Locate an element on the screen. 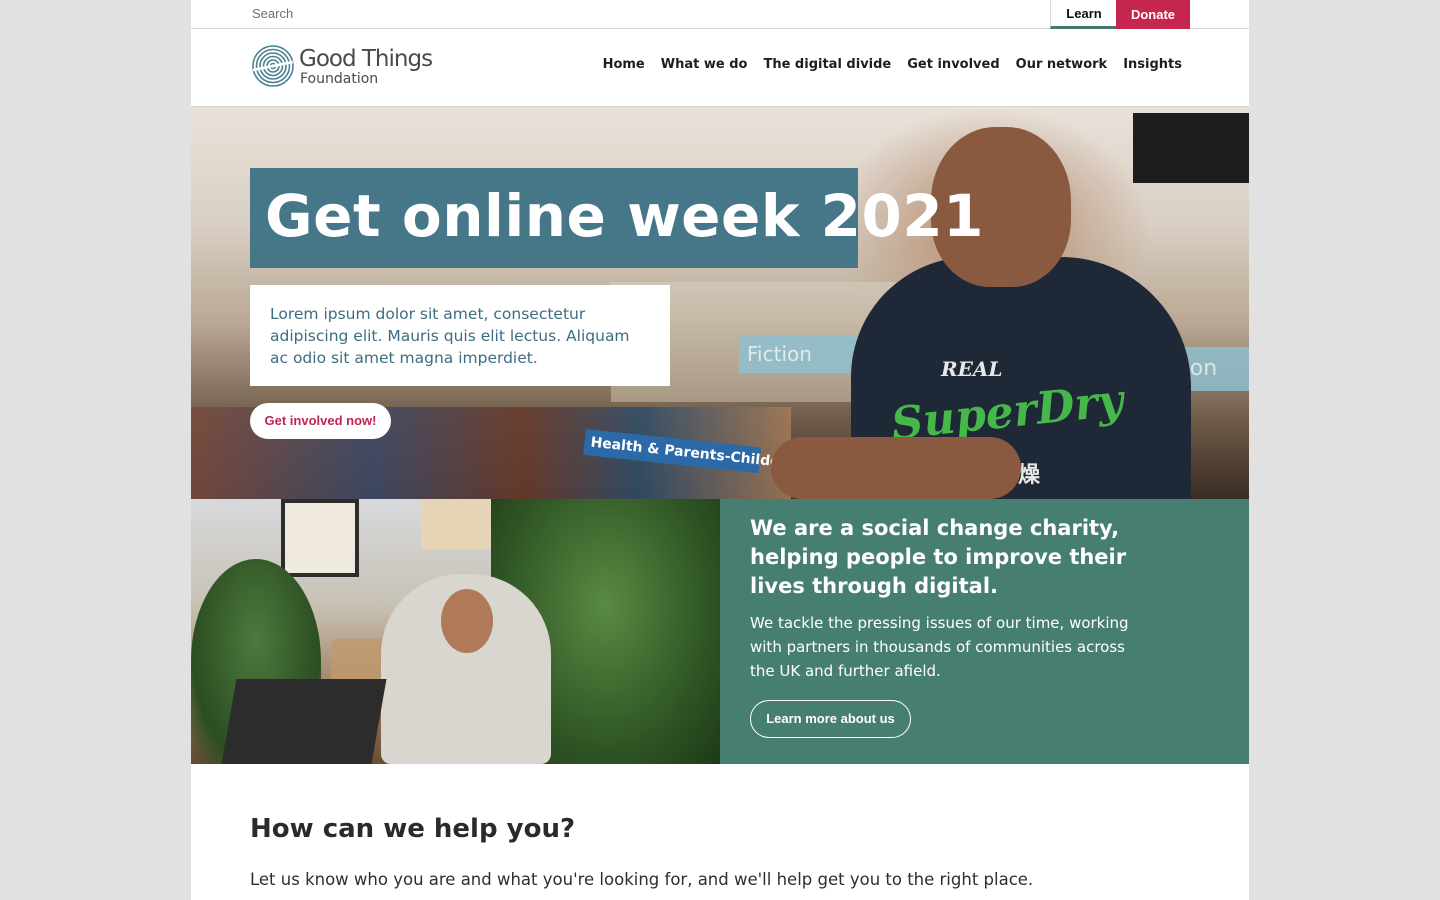 The height and width of the screenshot is (900, 1440). hero-photo-fiction-sign: Fiction is located at coordinates (803, 354).